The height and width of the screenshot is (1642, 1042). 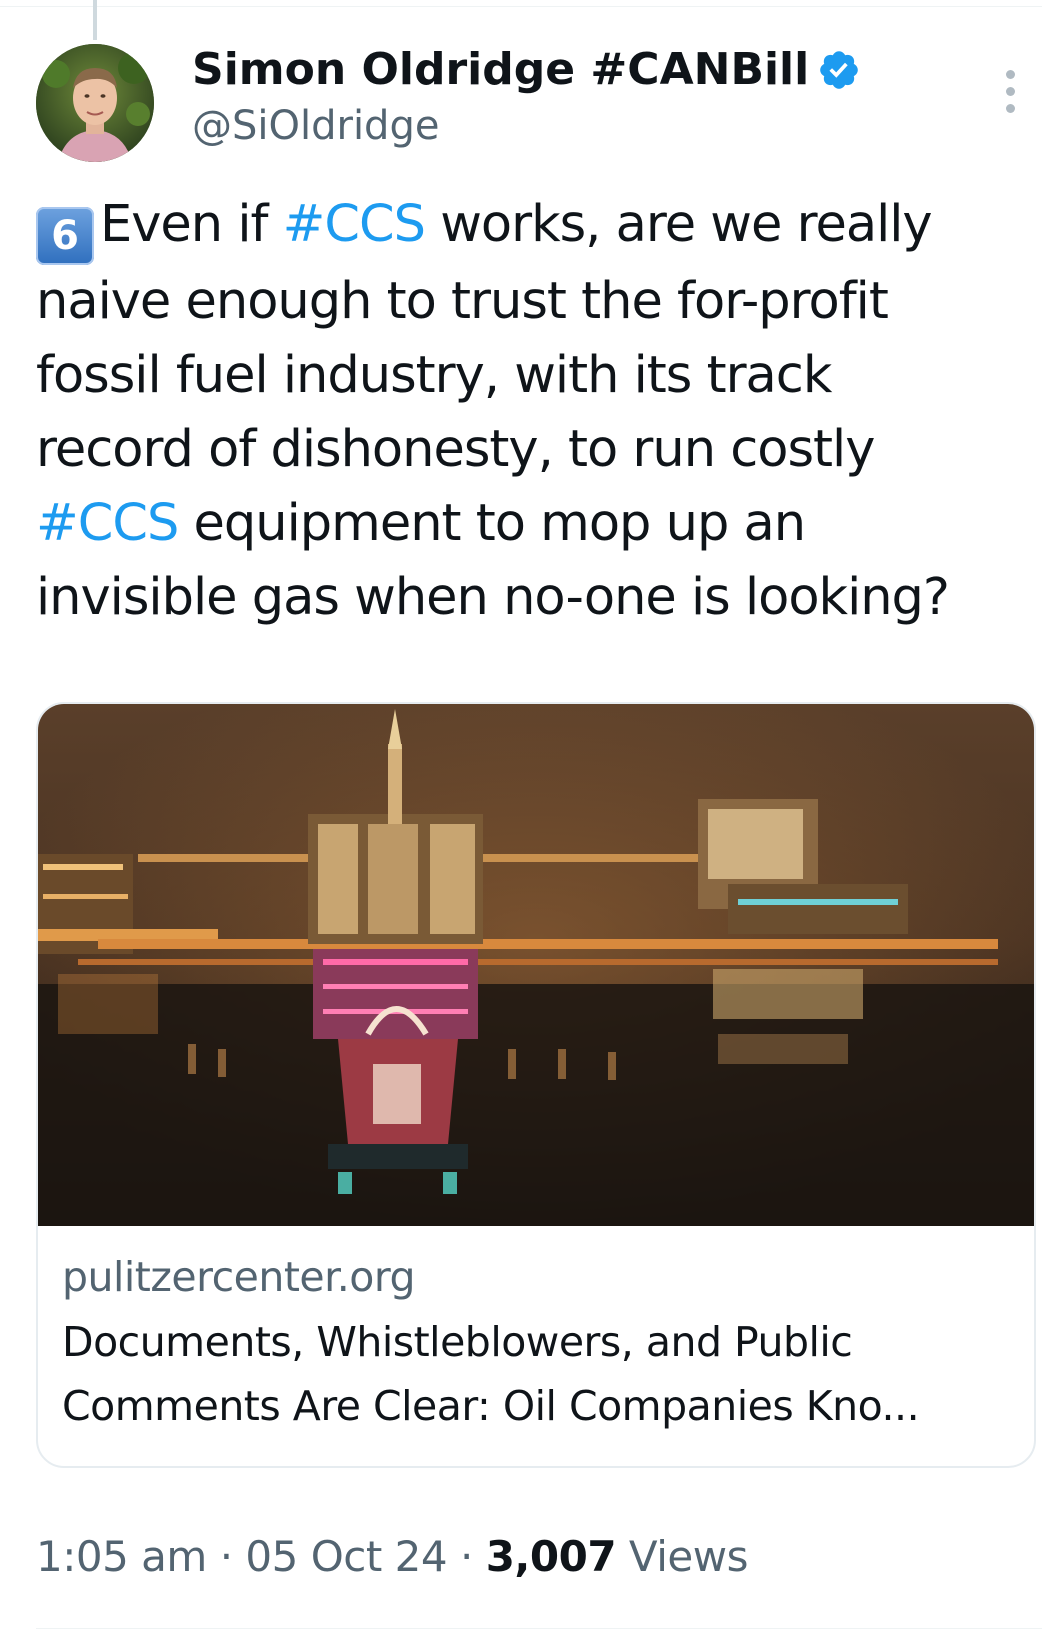 What do you see at coordinates (493, 597) in the screenshot?
I see `tweet-text-segment: invisible gas when no-one is looking?` at bounding box center [493, 597].